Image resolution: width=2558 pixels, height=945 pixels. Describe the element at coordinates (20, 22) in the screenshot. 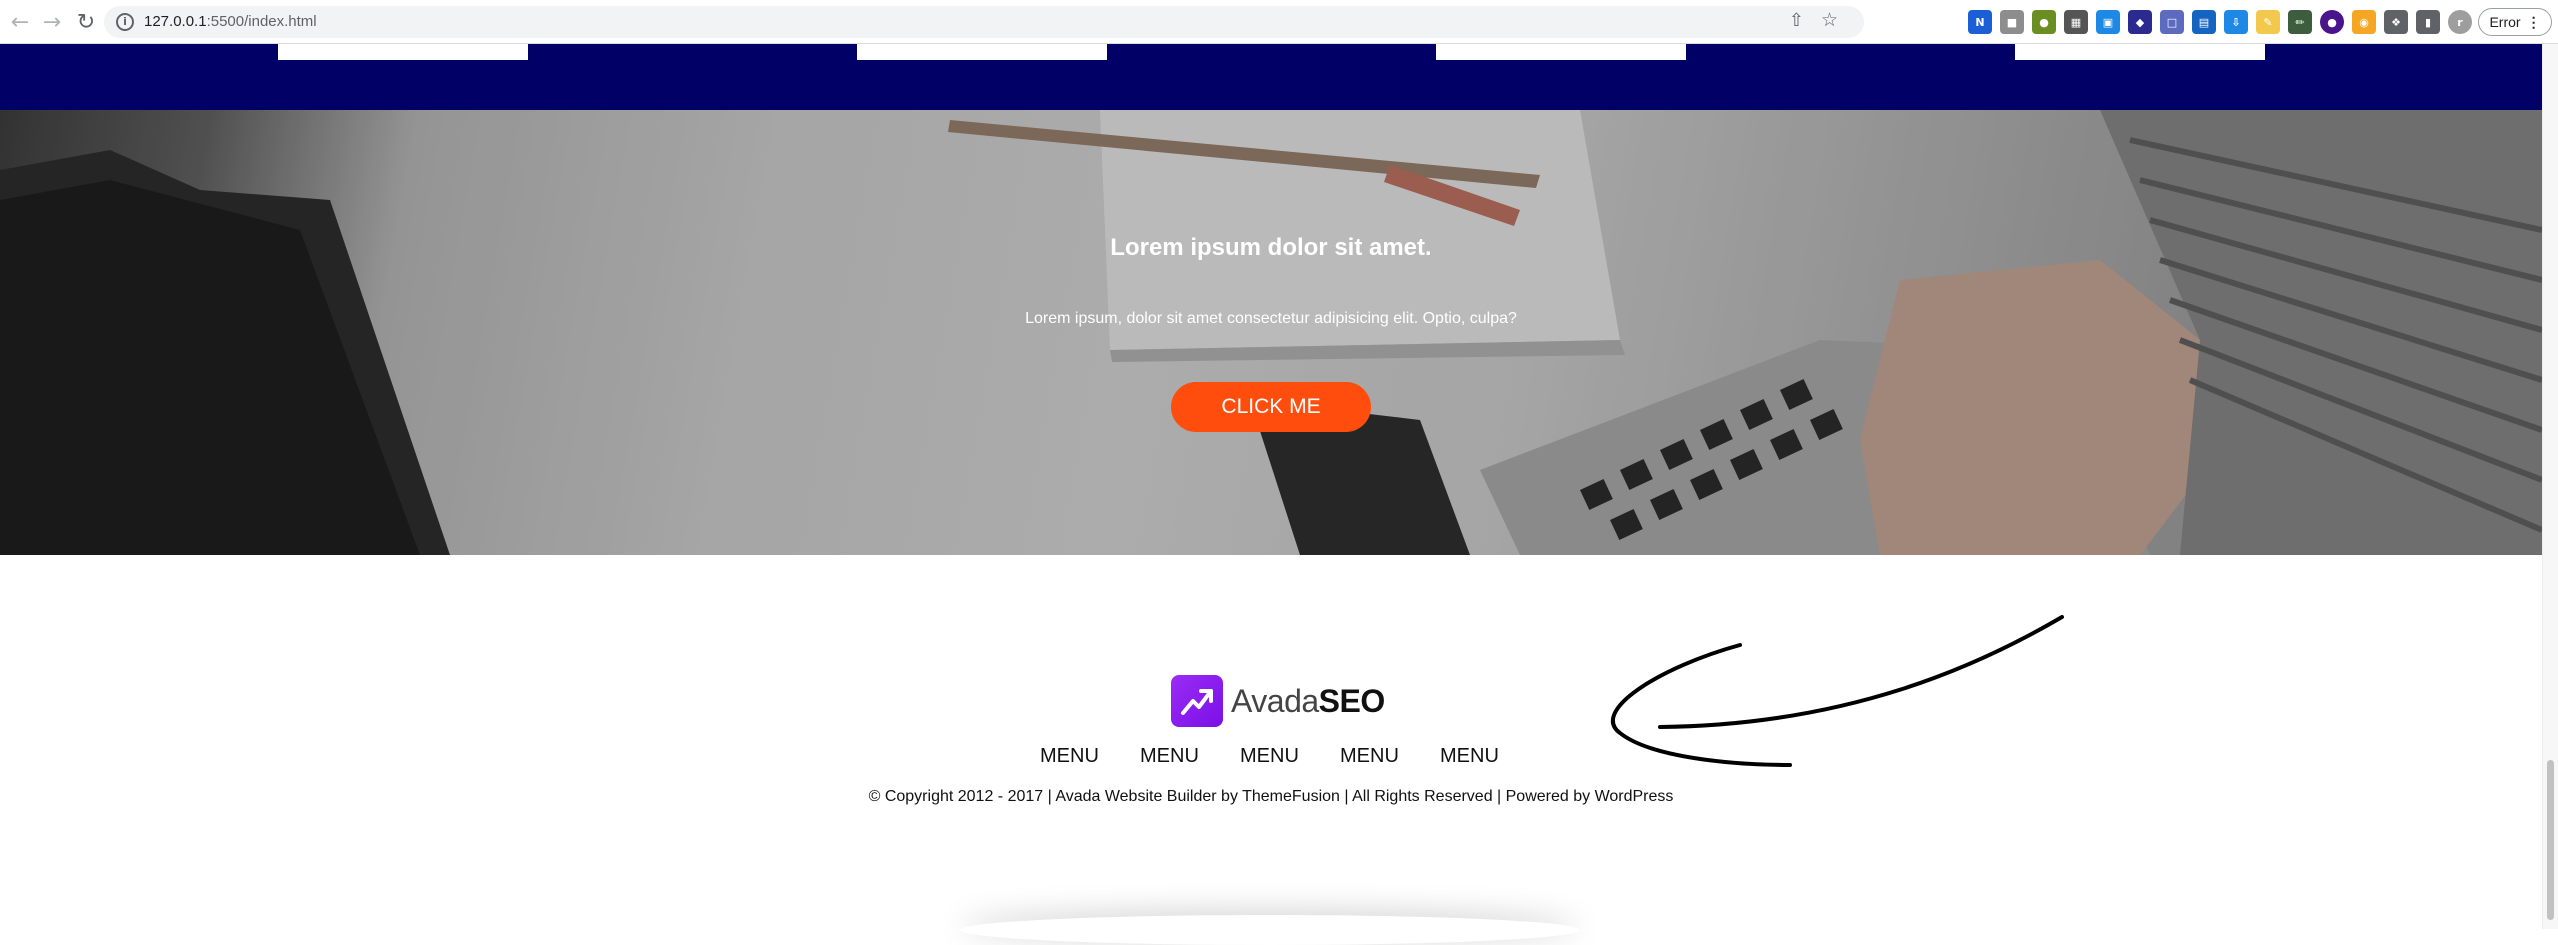

I see `back-arrow-icon: ←` at that location.